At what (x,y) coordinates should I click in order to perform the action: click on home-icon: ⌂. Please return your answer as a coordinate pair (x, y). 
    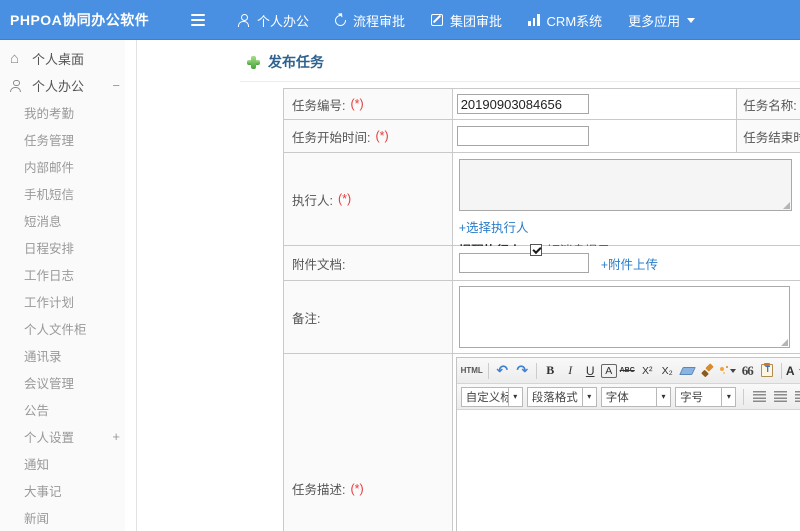
    Looking at the image, I should click on (15, 58).